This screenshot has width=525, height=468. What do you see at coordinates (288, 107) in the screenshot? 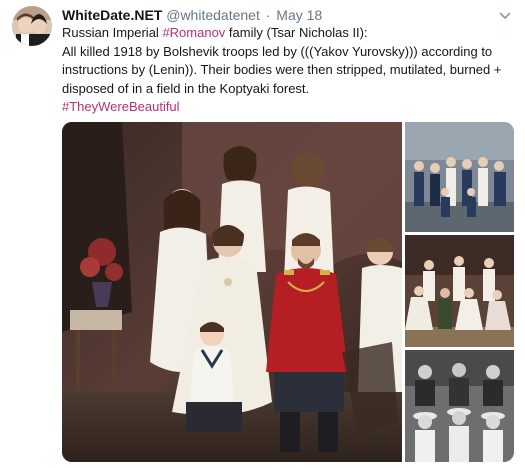
I see `tweet-text-line: #TheyWereBeautiful` at bounding box center [288, 107].